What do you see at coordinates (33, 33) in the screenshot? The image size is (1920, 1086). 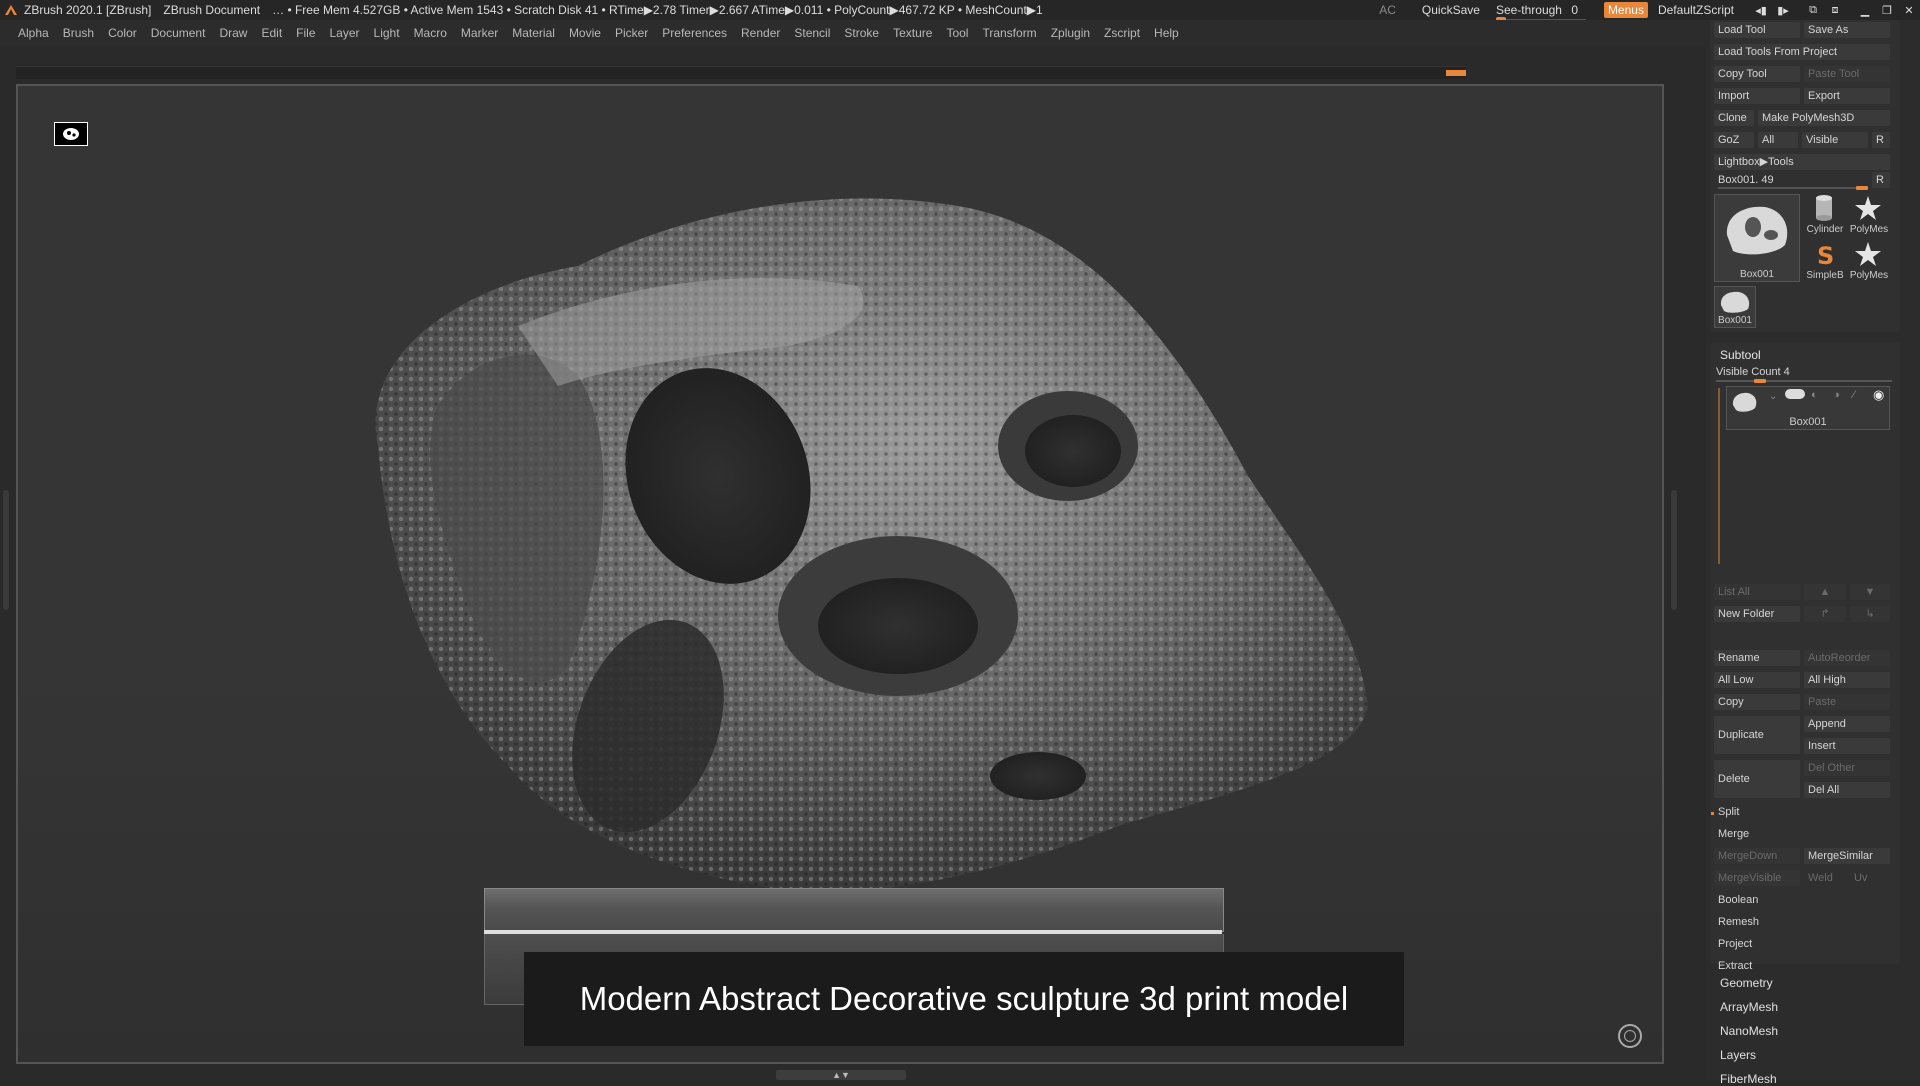 I see `menu-alpha: Alpha` at bounding box center [33, 33].